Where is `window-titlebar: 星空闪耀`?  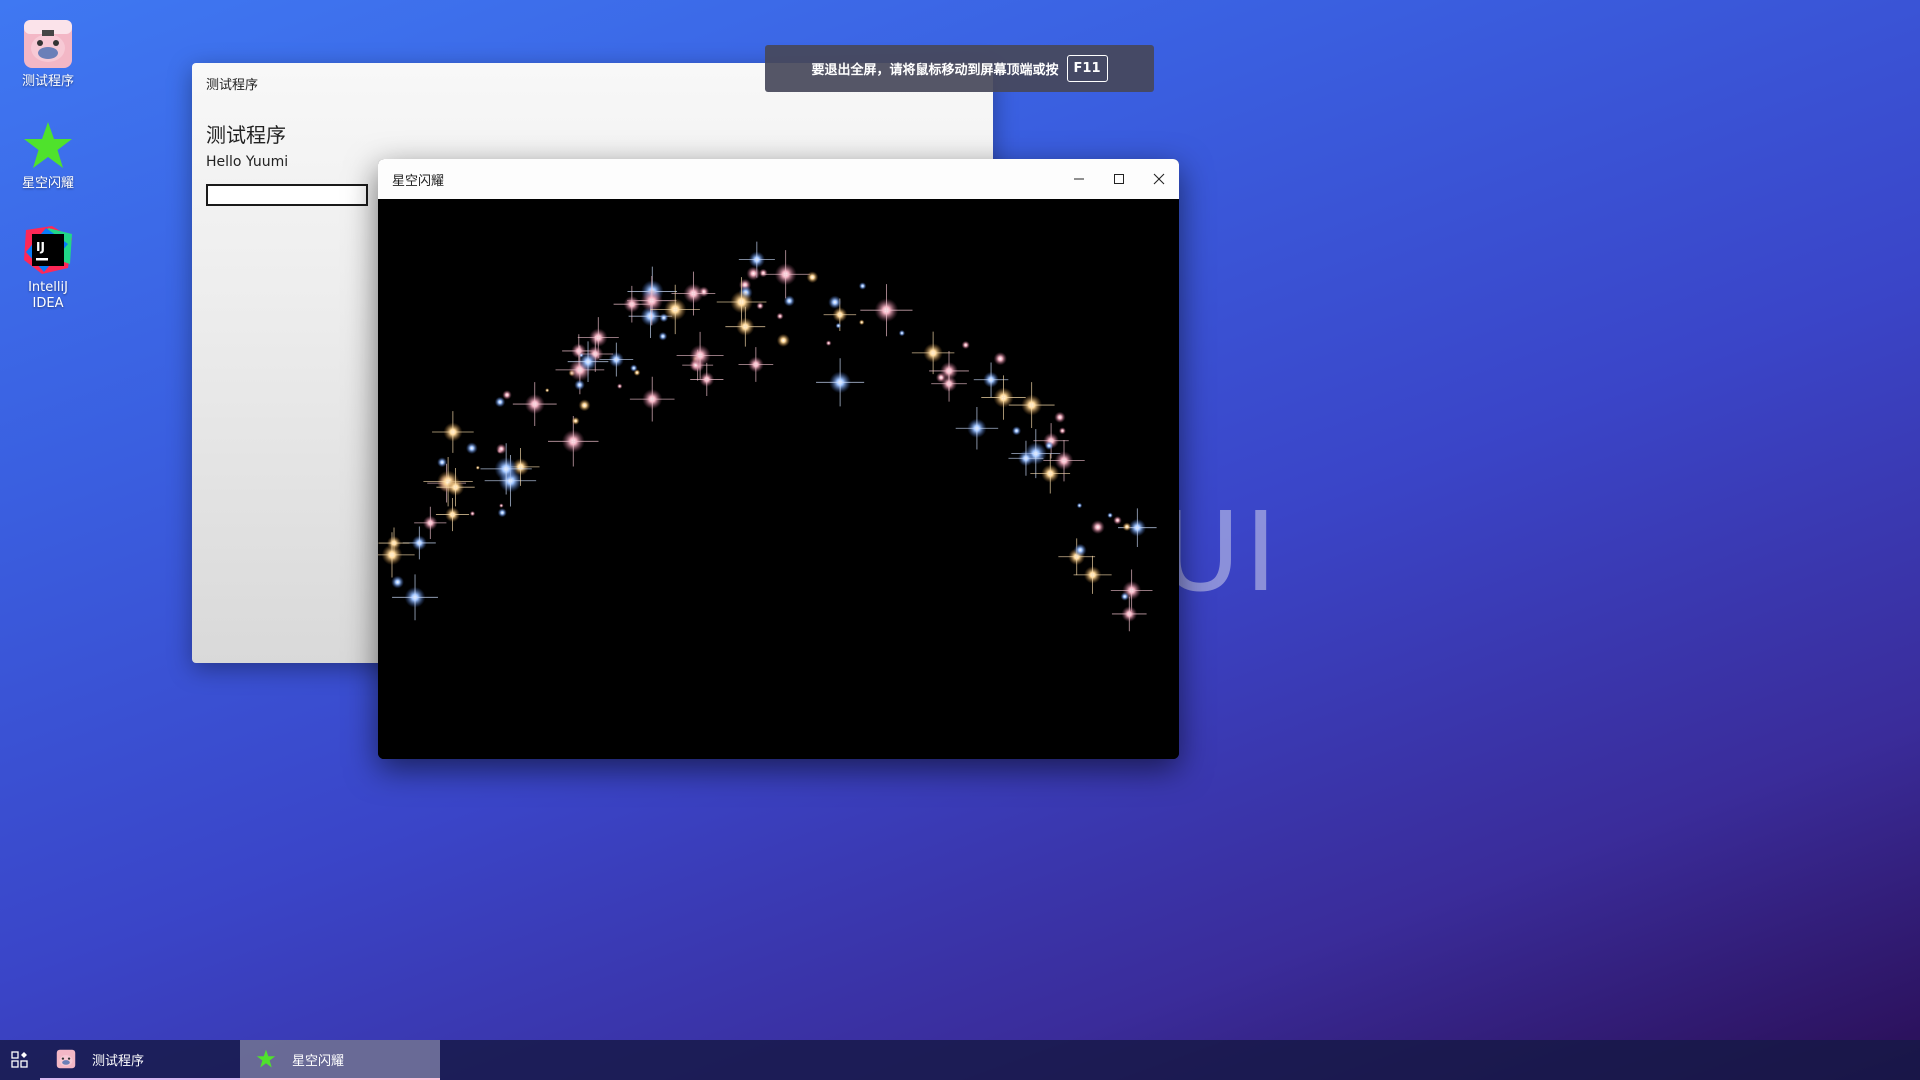
window-titlebar: 星空闪耀 is located at coordinates (778, 179).